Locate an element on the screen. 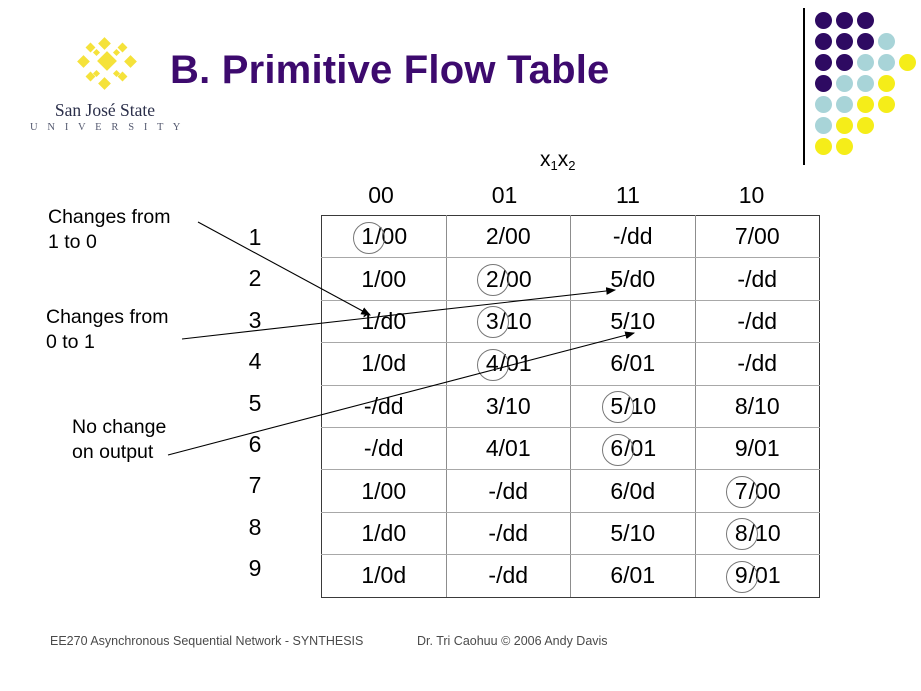 This screenshot has height=691, width=921. flow-cell-r7-c10: 7/00 is located at coordinates (757, 491).